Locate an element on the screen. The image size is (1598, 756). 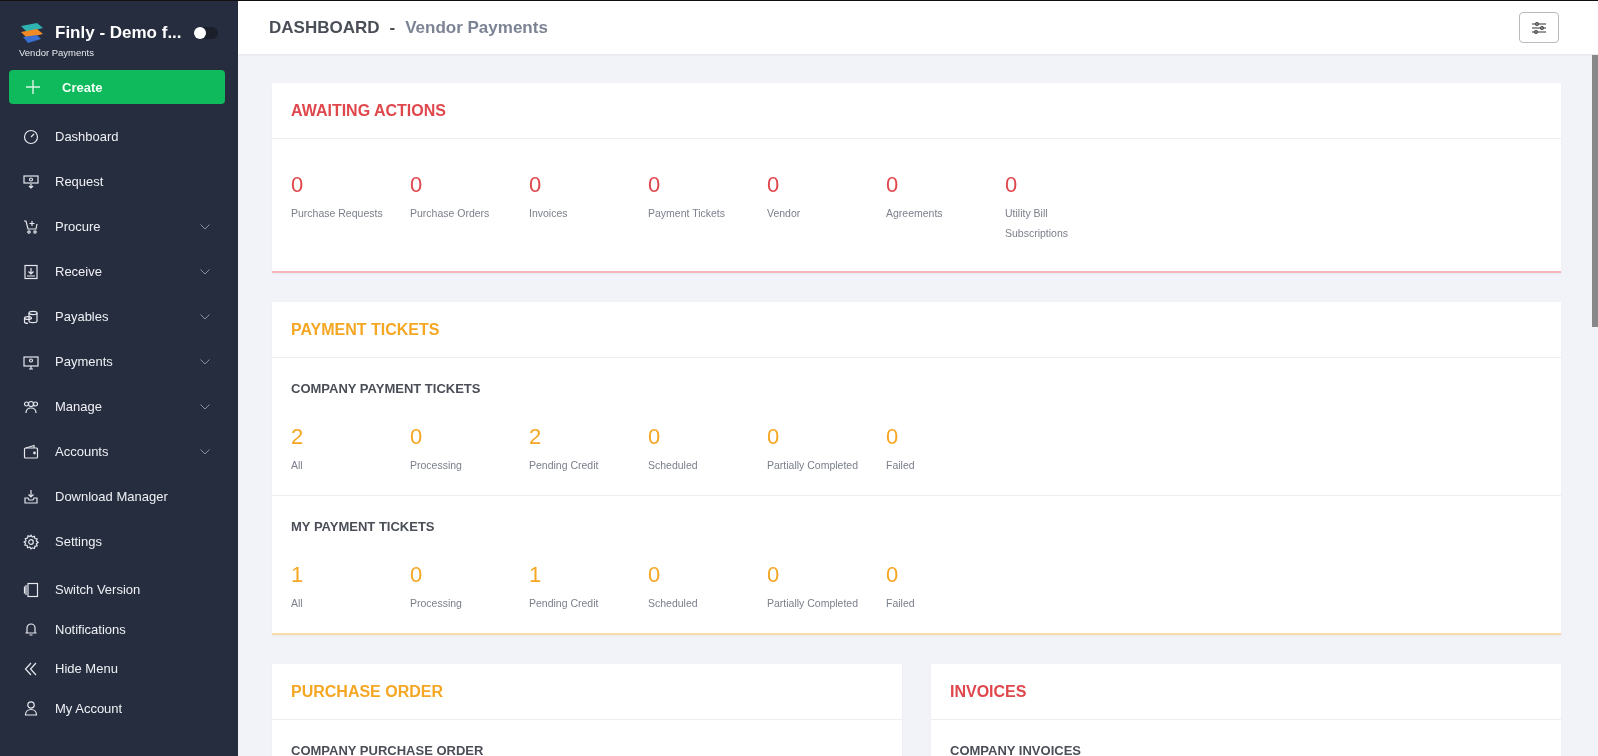
group-title: MY PAYMENT TICKETS is located at coordinates (363, 526).